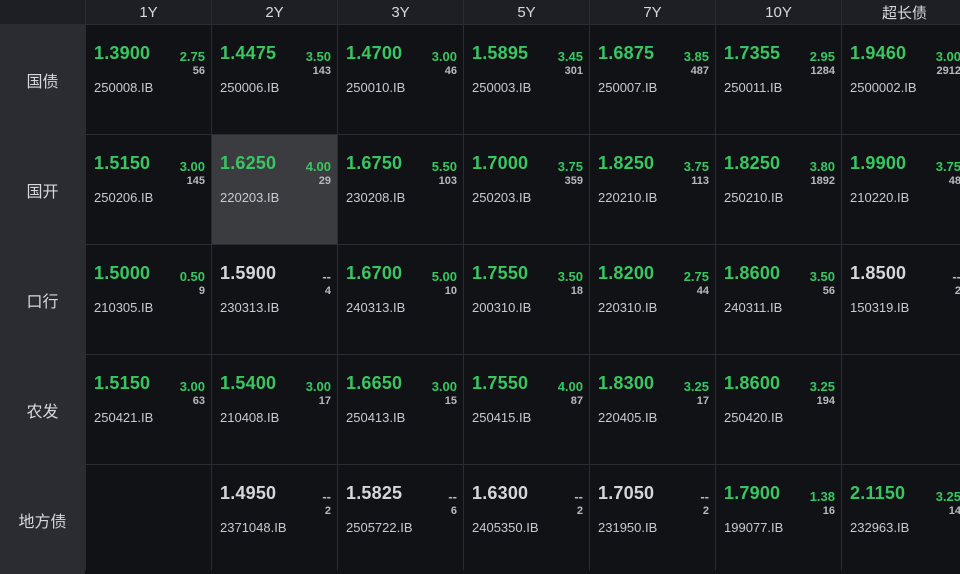 The image size is (960, 574). Describe the element at coordinates (374, 493) in the screenshot. I see `quote-price: 1.5825` at that location.